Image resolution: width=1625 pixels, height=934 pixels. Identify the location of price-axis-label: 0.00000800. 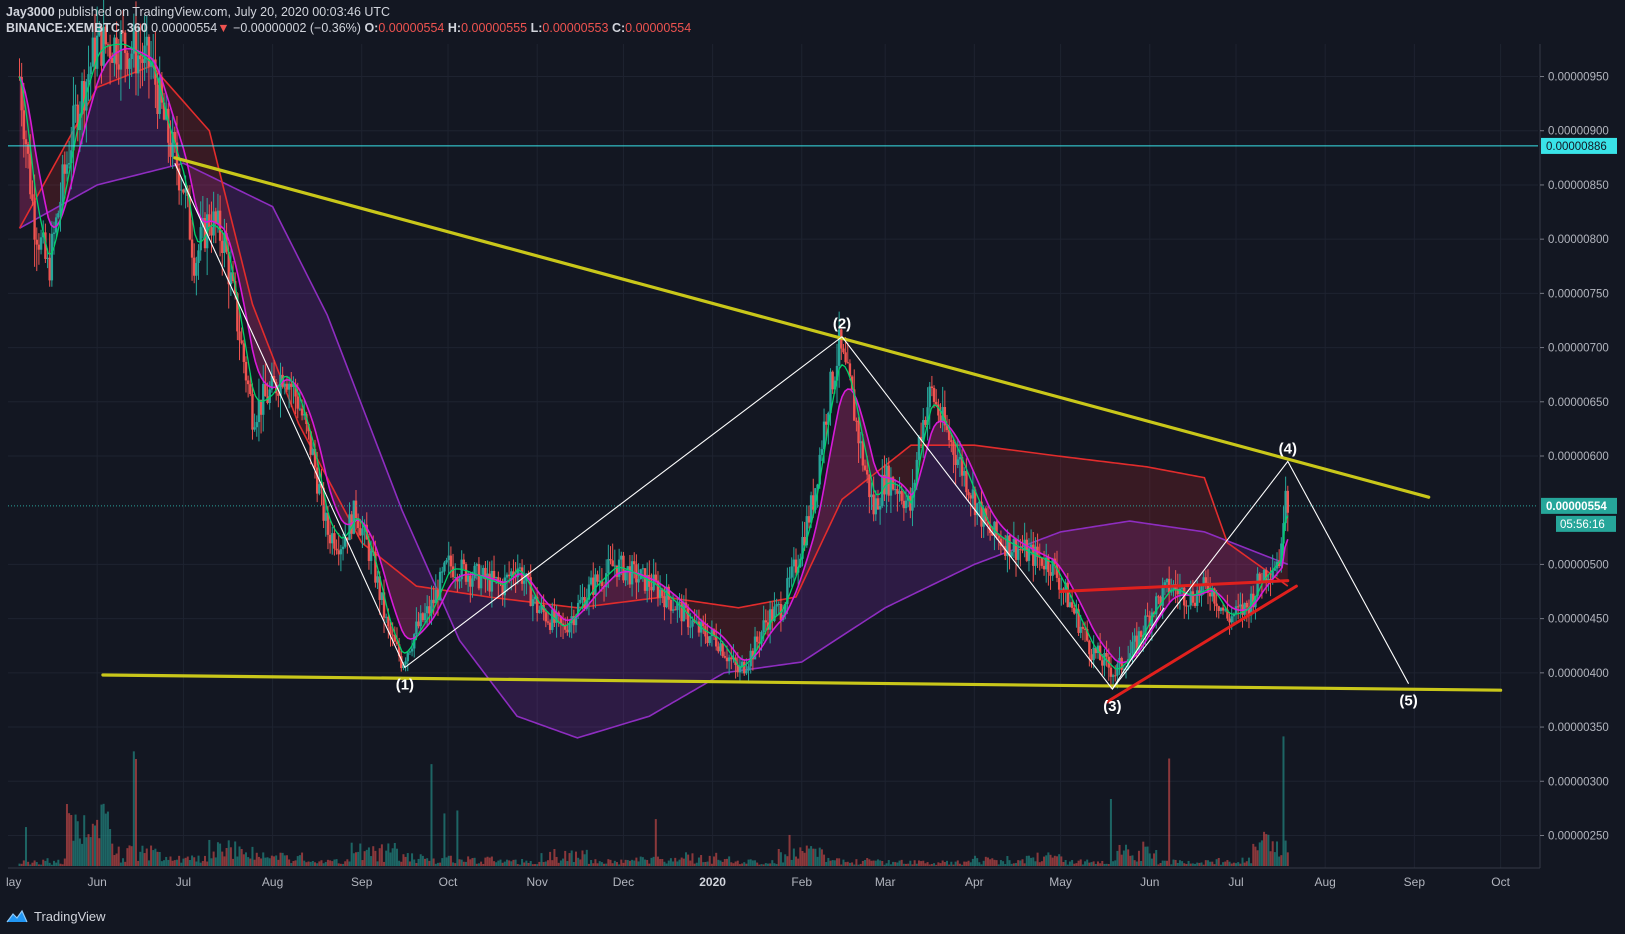
(1578, 240).